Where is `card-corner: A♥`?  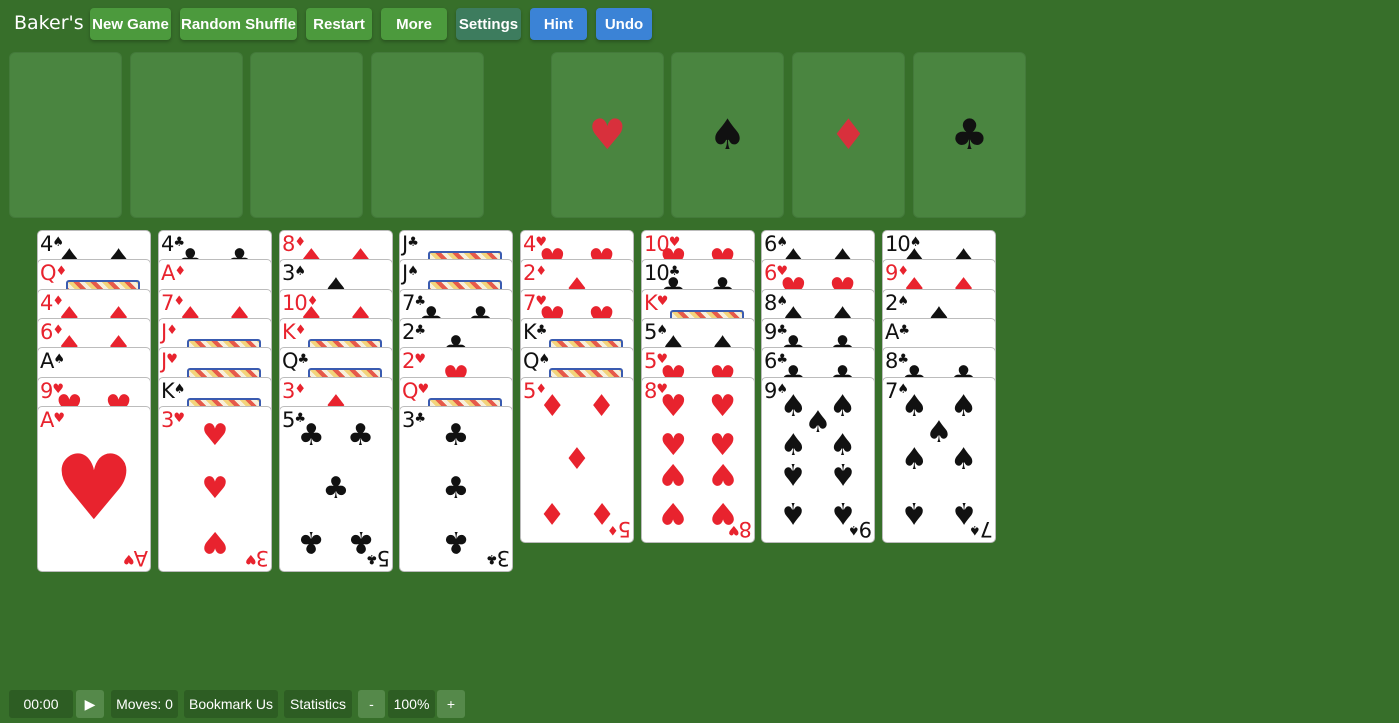 card-corner: A♥ is located at coordinates (52, 420).